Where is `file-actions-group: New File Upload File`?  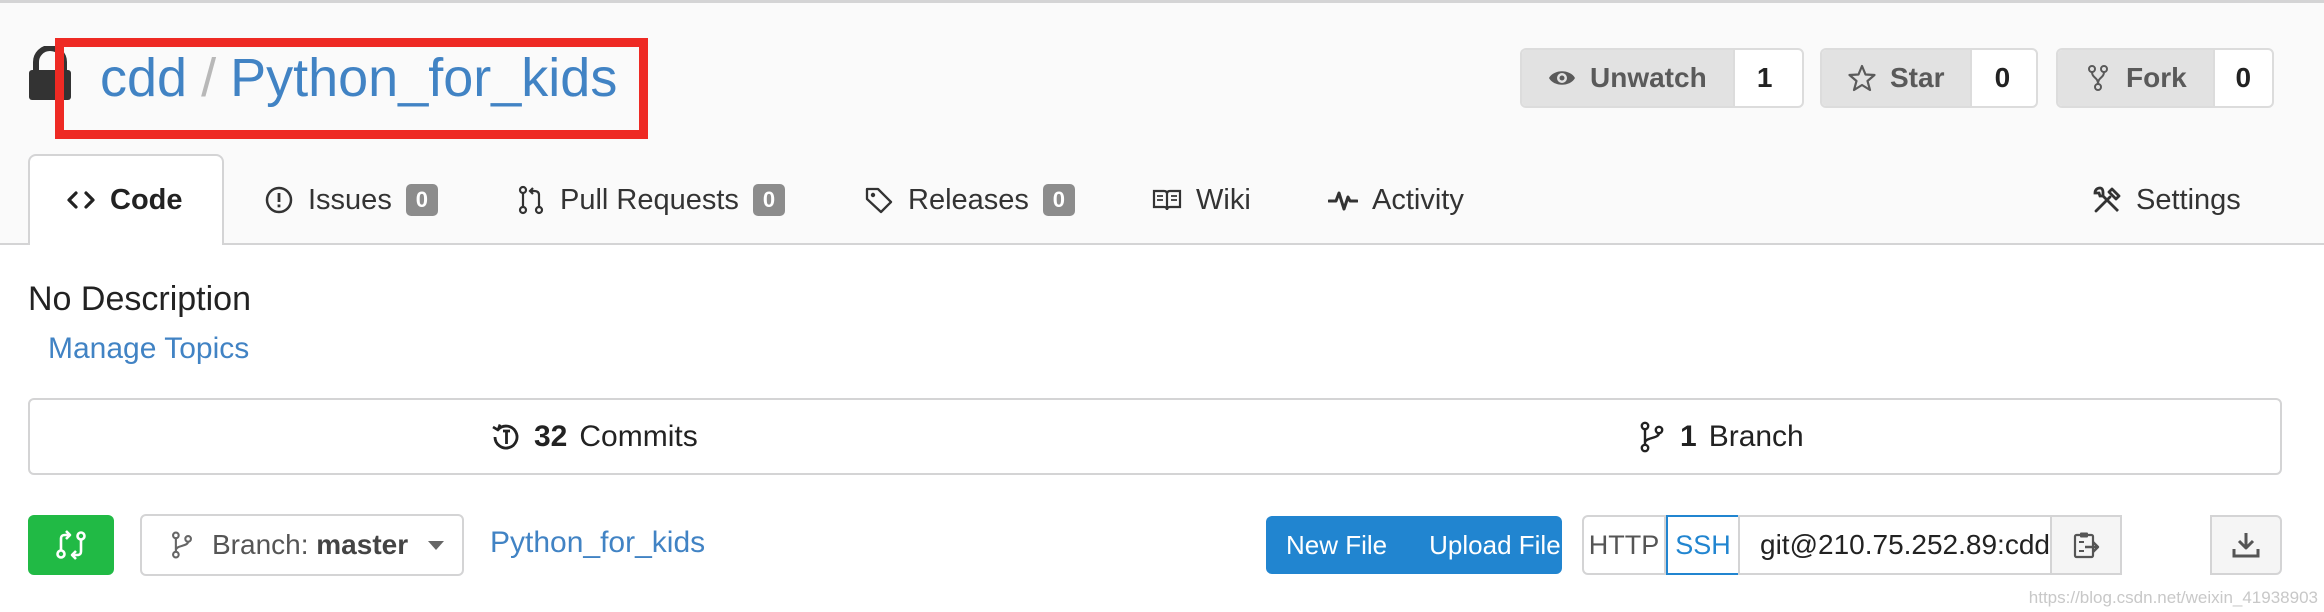
file-actions-group: New File Upload File is located at coordinates (1414, 545).